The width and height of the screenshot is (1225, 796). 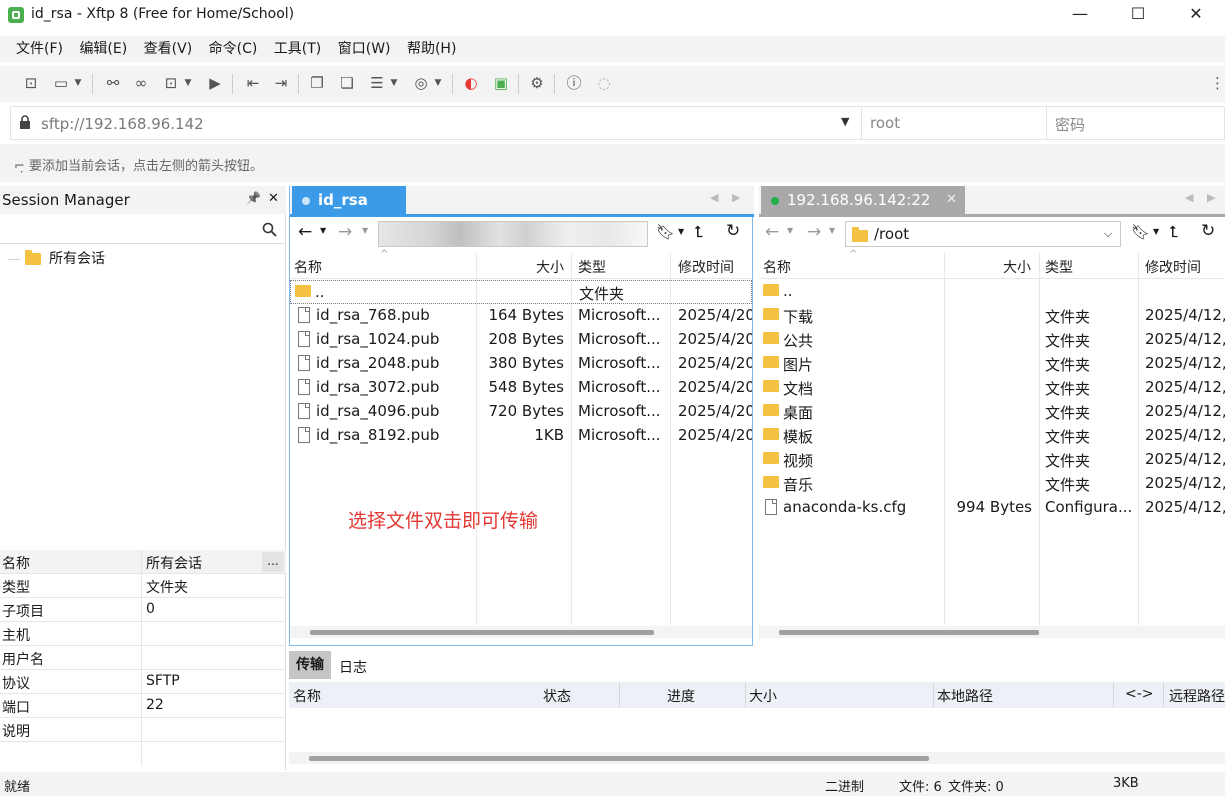 I want to click on help-icon: ⓘ, so click(x=574, y=83).